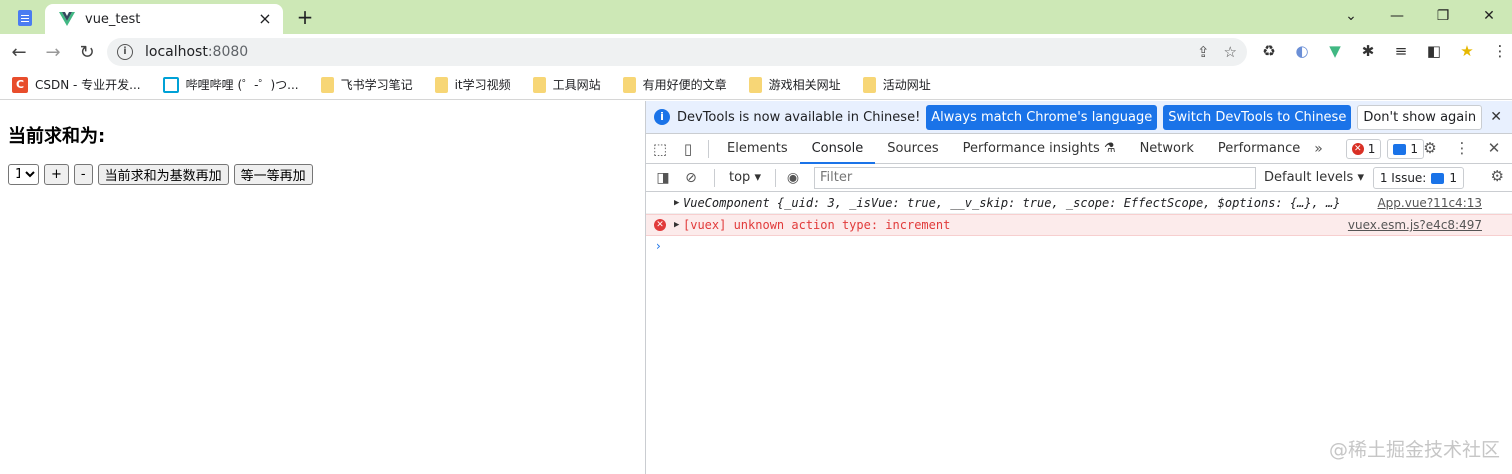 The height and width of the screenshot is (474, 1512). I want to click on pinned-tab, so click(25, 18).